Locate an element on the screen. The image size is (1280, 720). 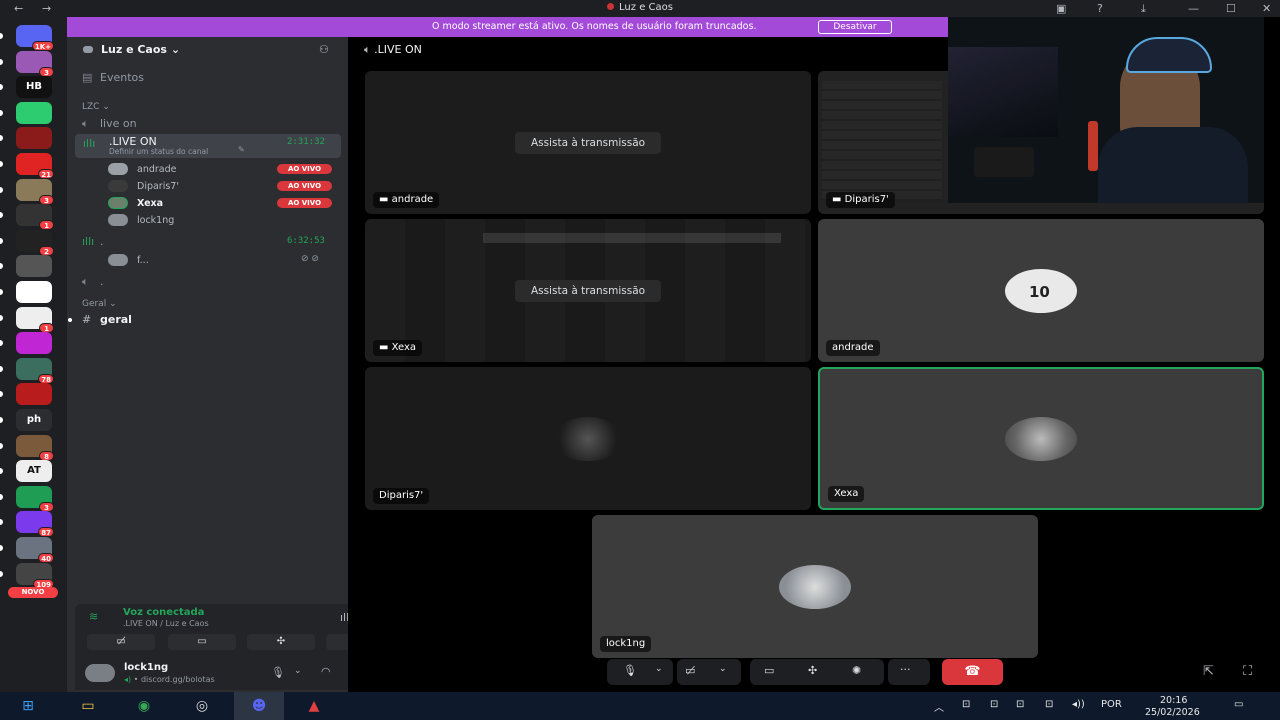
user-tile-xexa-speaking: Xexa is located at coordinates (1041, 438).